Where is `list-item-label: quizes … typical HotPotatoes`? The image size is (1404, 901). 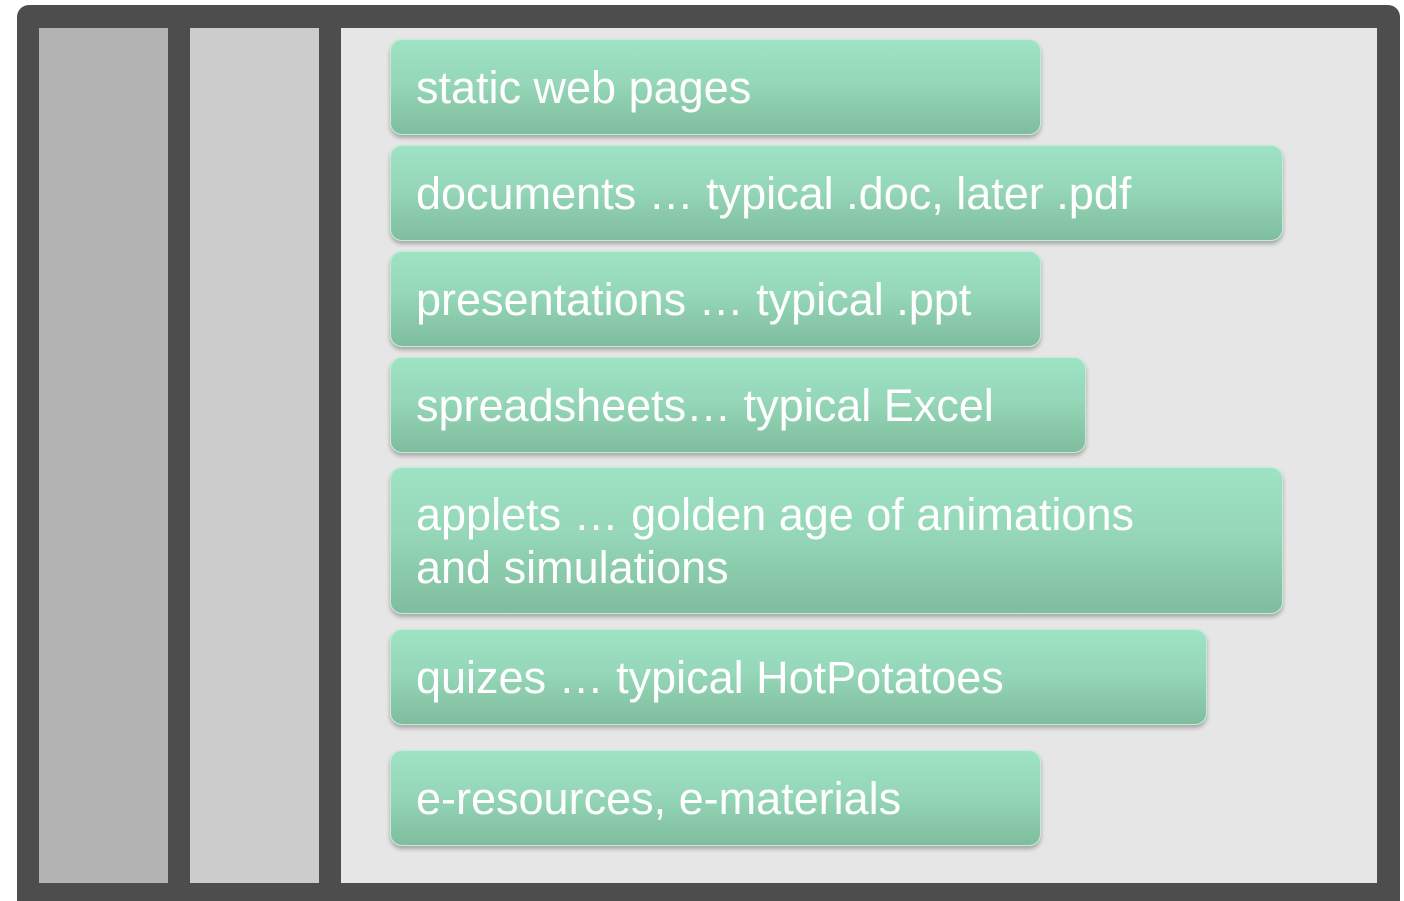 list-item-label: quizes … typical HotPotatoes is located at coordinates (710, 677).